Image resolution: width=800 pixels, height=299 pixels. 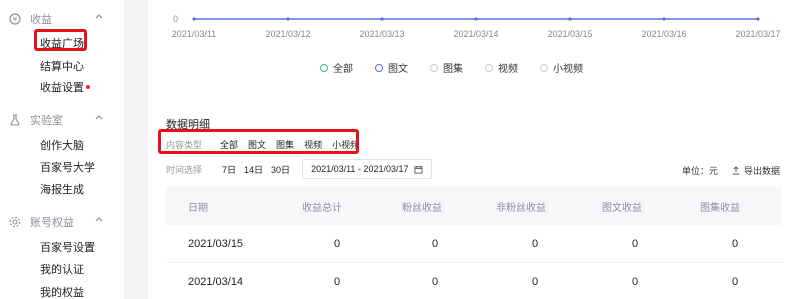 I want to click on highlight-box-filter, so click(x=258, y=141).